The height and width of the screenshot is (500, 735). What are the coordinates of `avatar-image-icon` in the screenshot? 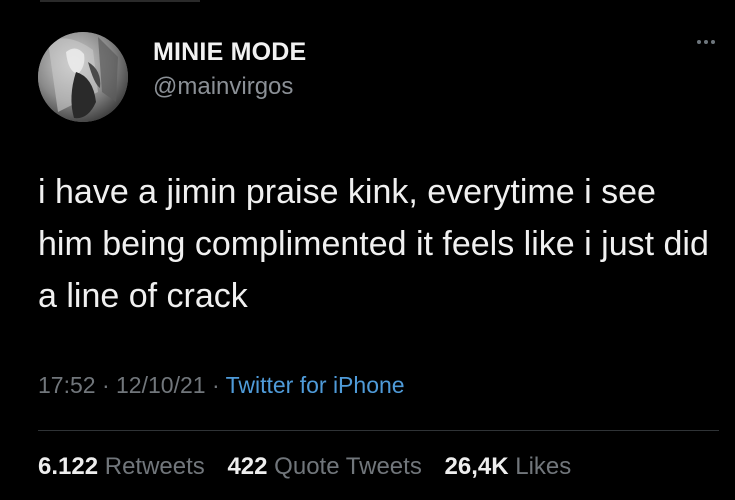 It's located at (83, 77).